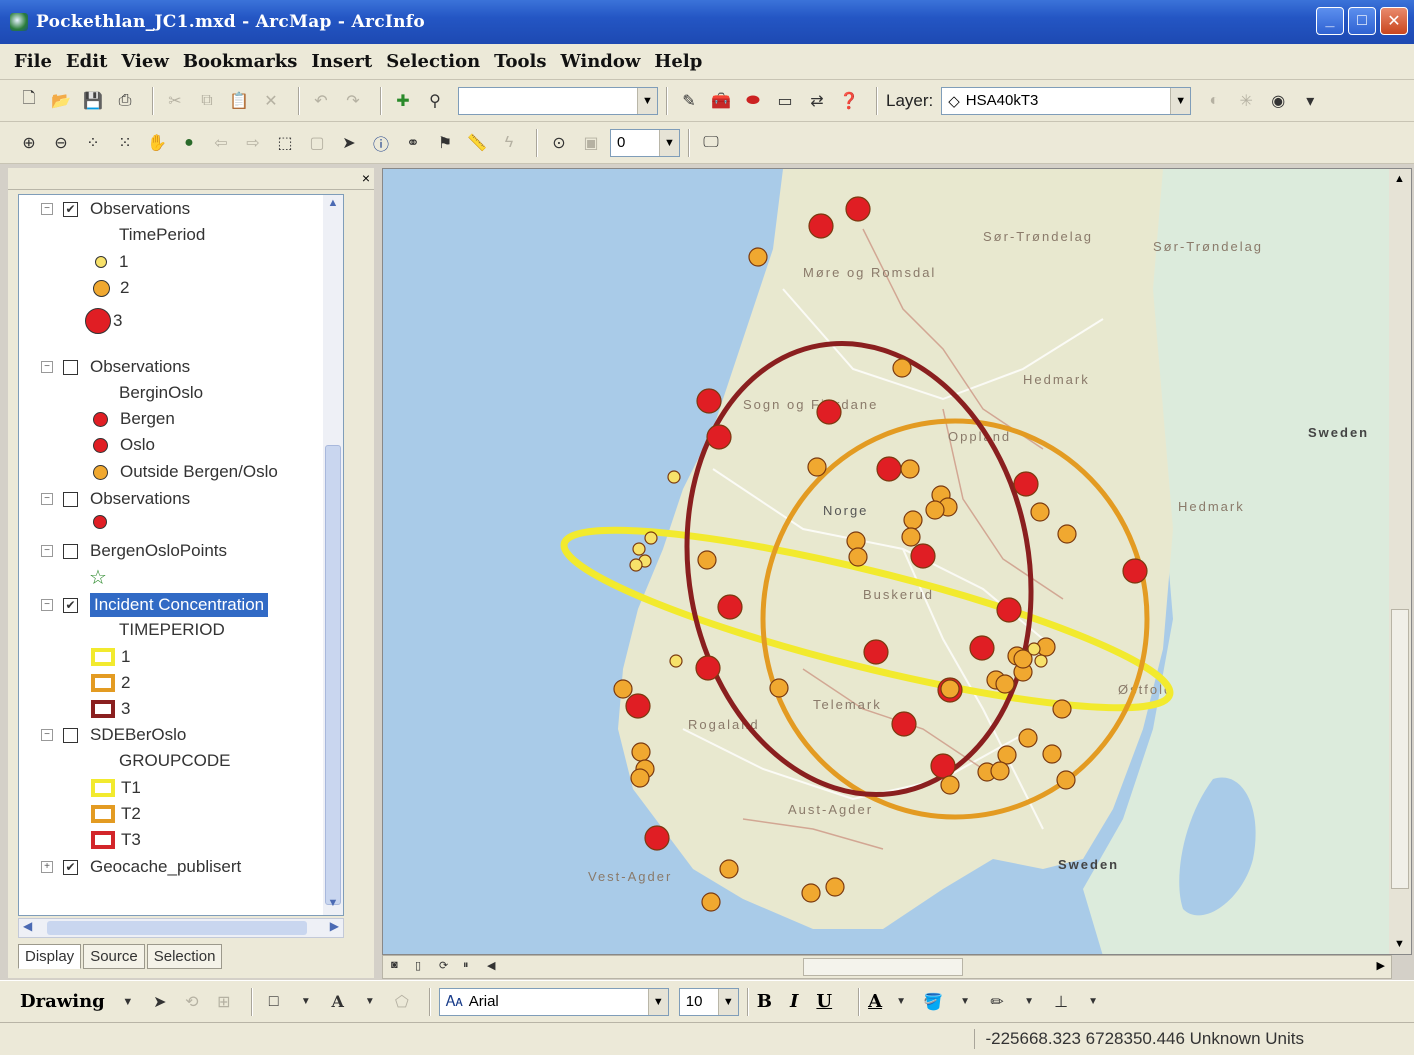  I want to click on clear-selection-icon: ▢, so click(317, 143).